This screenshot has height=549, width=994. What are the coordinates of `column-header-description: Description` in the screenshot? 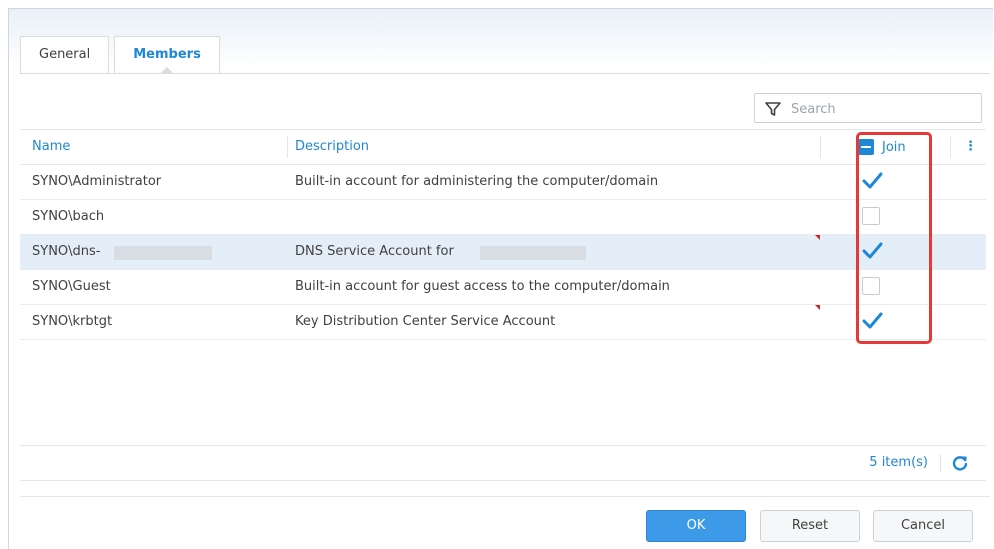 It's located at (332, 147).